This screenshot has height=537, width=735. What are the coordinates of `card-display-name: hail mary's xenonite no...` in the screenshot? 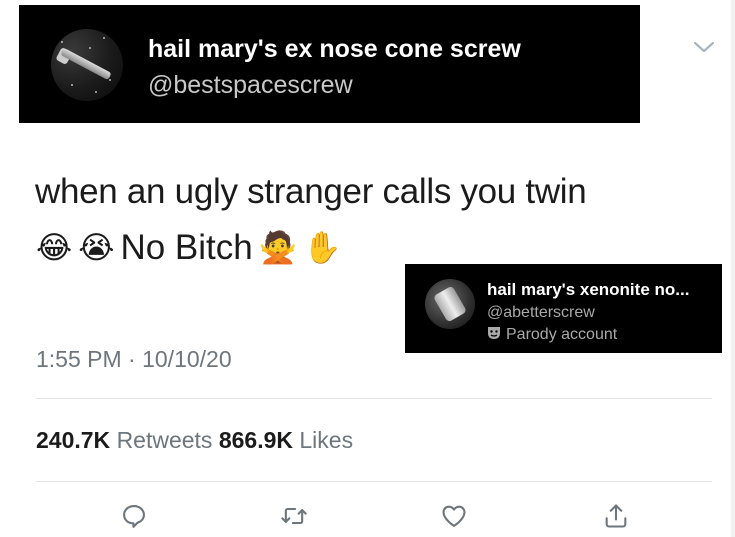 It's located at (588, 290).